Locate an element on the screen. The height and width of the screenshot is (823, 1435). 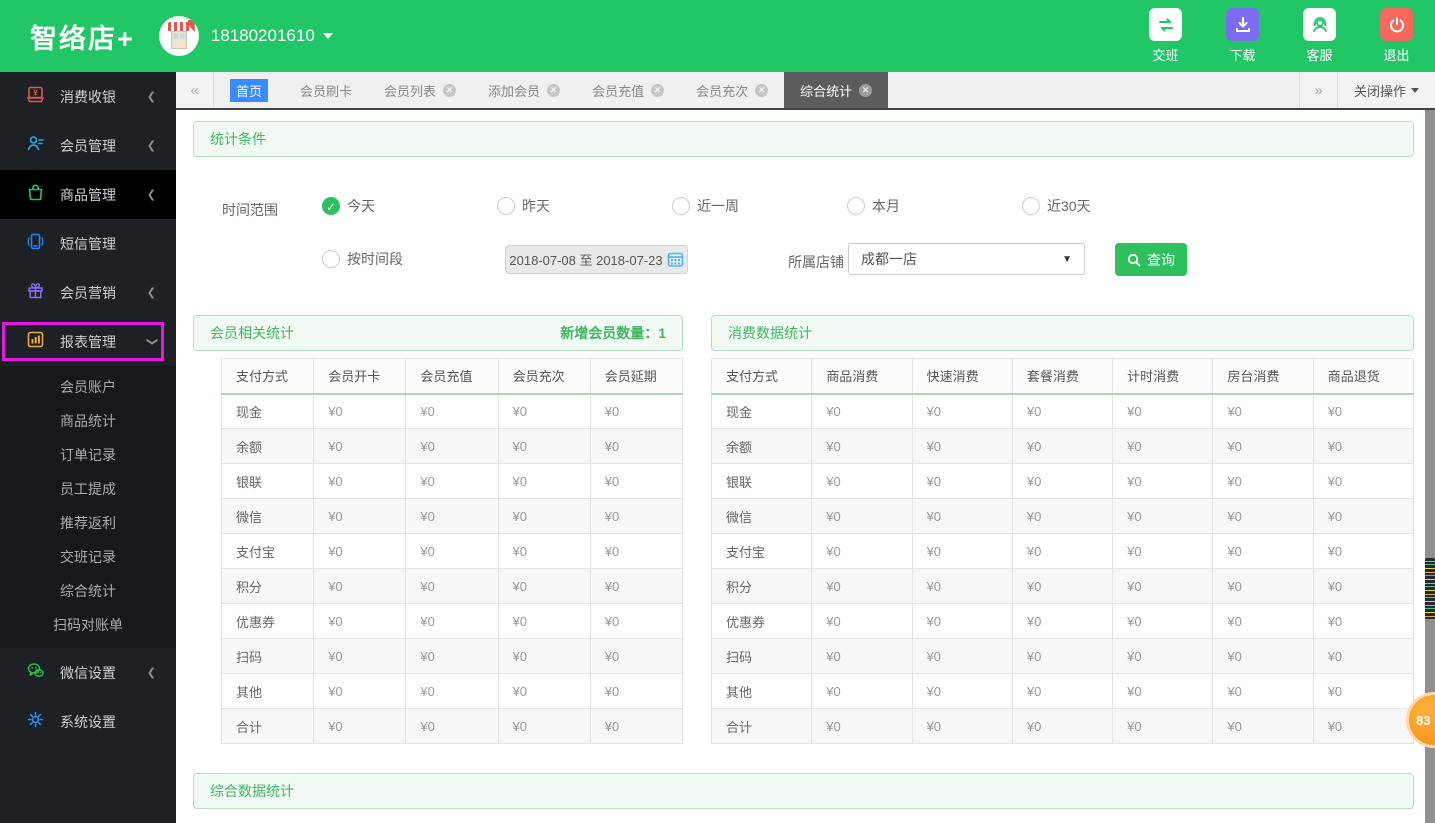
tab-label: 添加会员 is located at coordinates (514, 91).